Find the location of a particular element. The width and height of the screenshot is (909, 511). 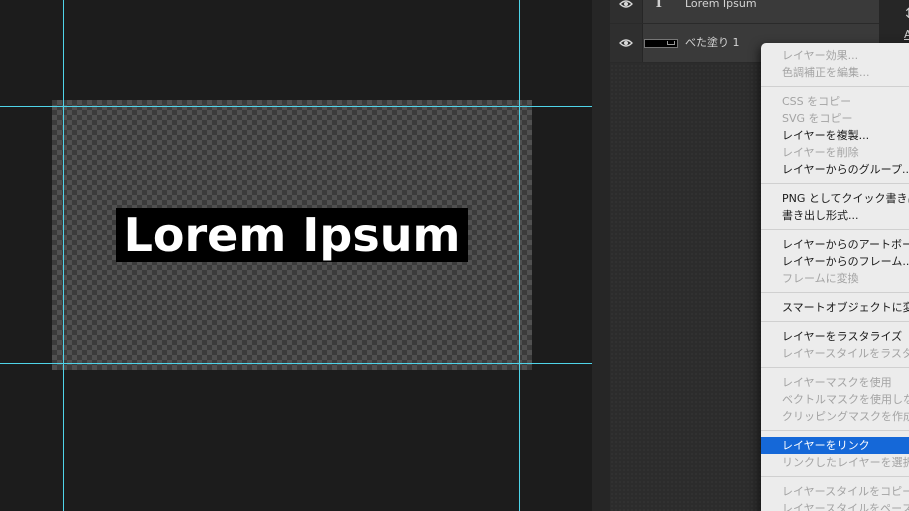

horizontal-guide-top is located at coordinates (296, 106).